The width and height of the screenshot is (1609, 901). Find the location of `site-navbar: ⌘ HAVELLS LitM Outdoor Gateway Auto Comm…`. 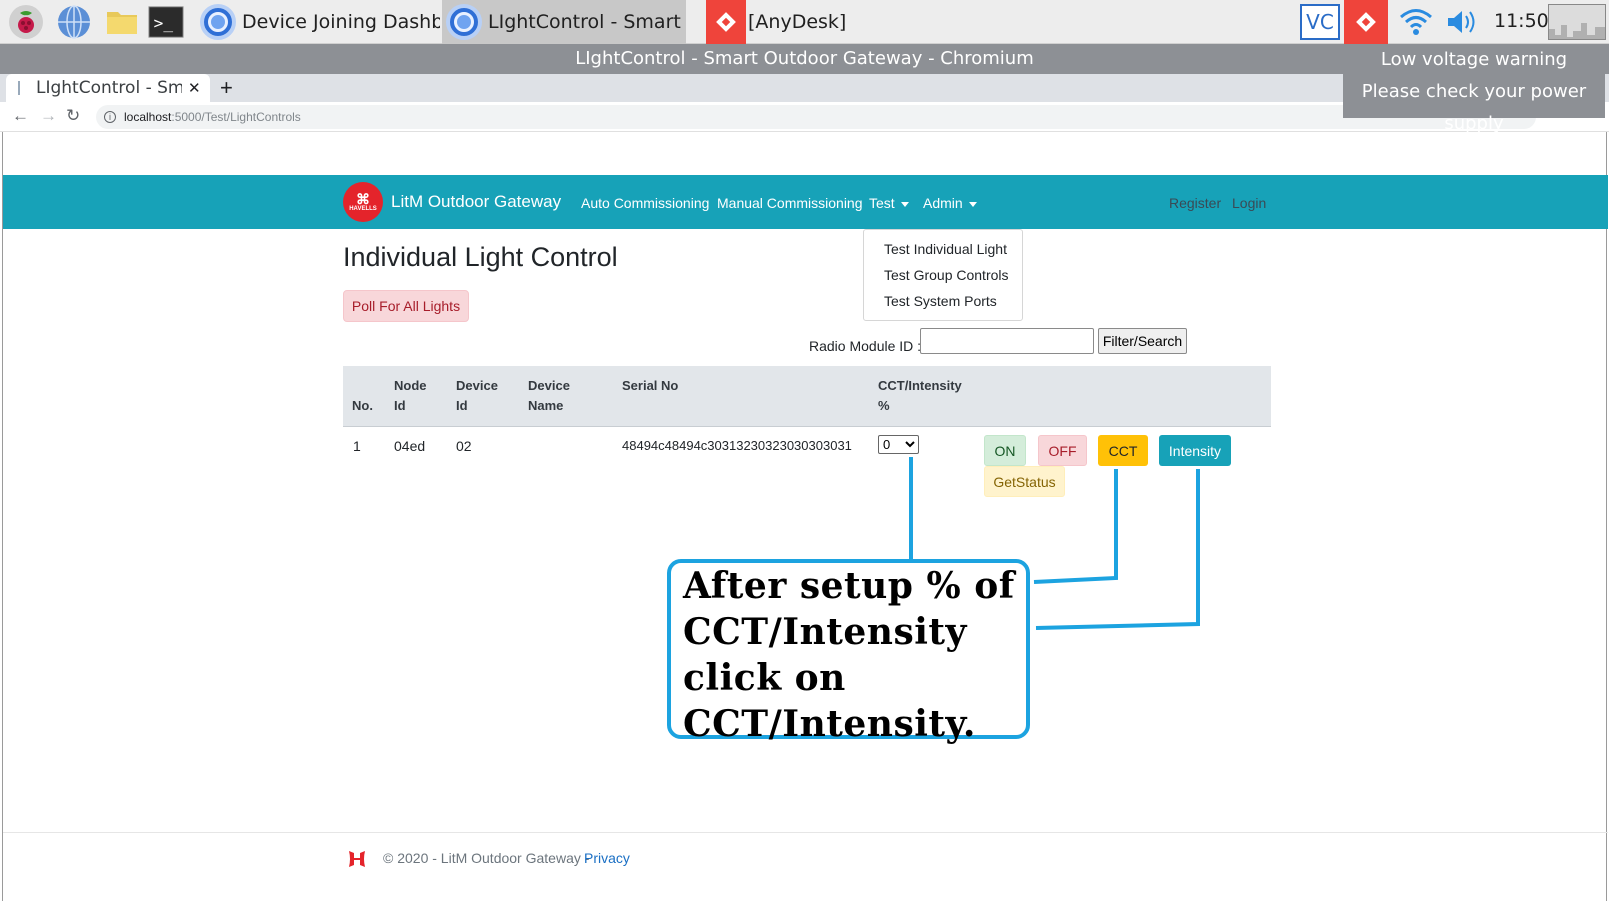

site-navbar: ⌘ HAVELLS LitM Outdoor Gateway Auto Comm… is located at coordinates (805, 202).